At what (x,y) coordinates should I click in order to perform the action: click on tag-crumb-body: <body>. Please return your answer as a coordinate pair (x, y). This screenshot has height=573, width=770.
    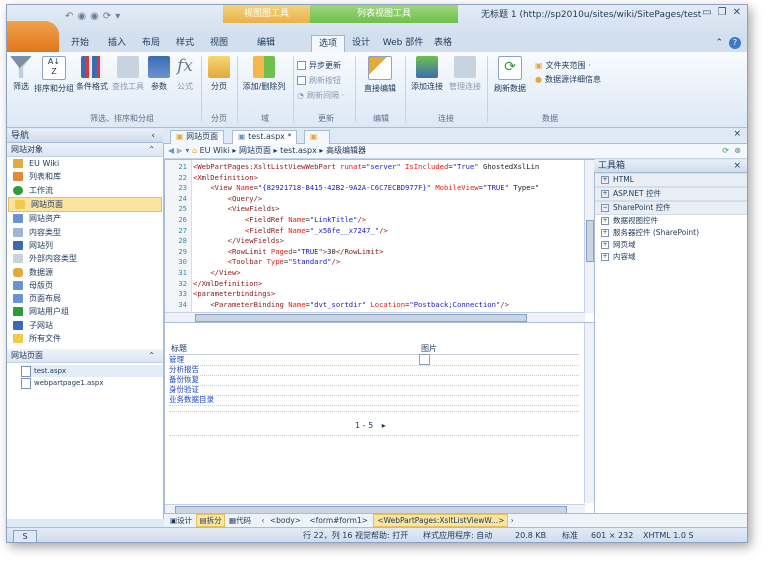
    Looking at the image, I should click on (285, 520).